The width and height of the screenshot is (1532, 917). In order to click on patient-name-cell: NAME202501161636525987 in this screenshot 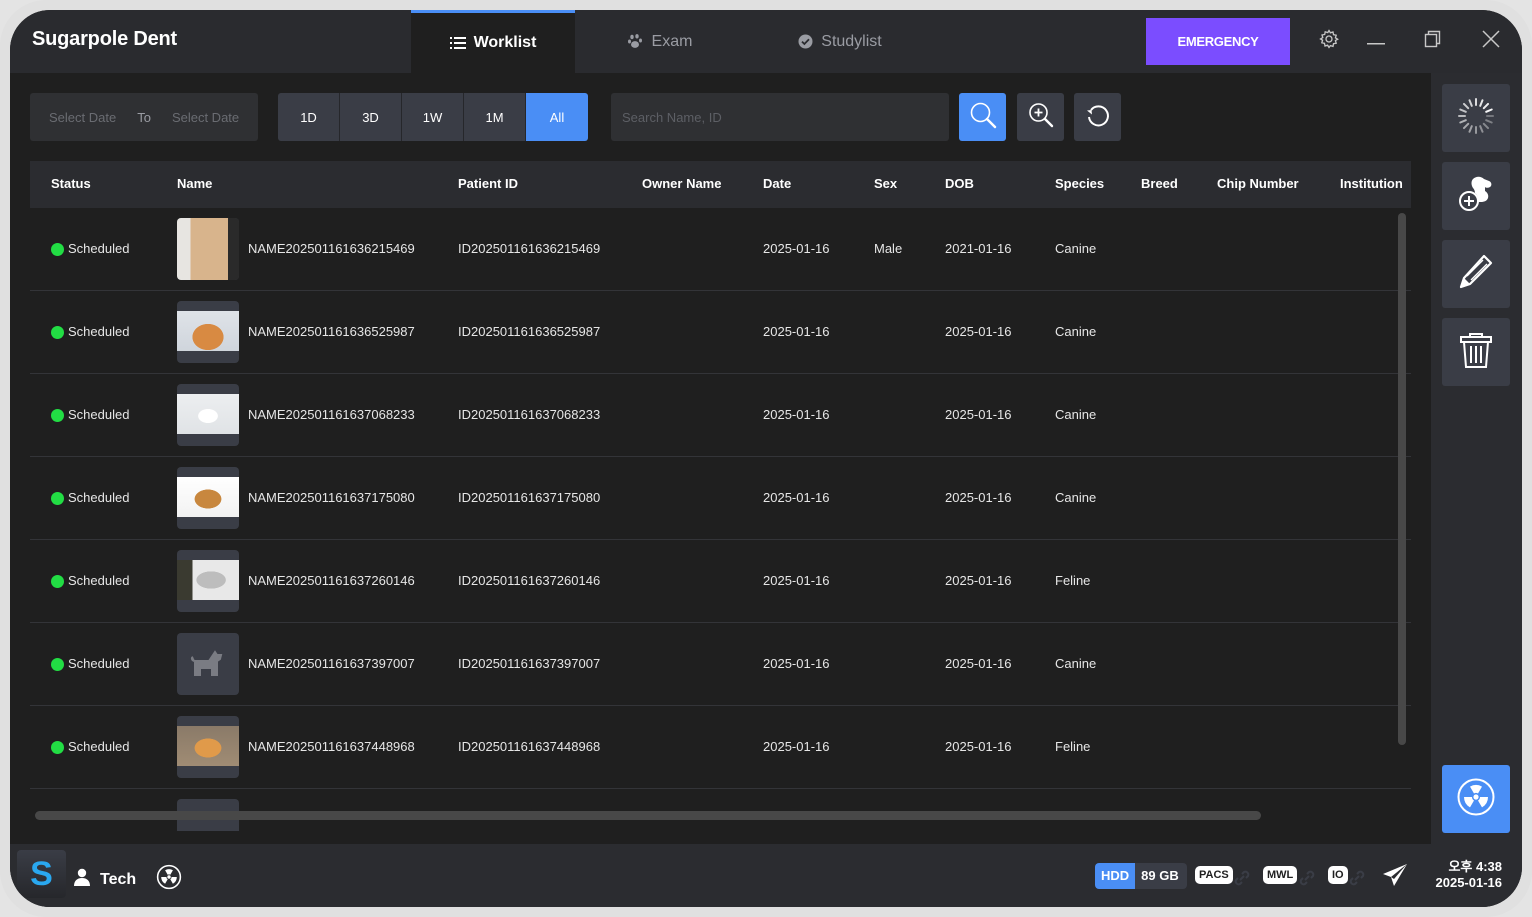, I will do `click(331, 331)`.